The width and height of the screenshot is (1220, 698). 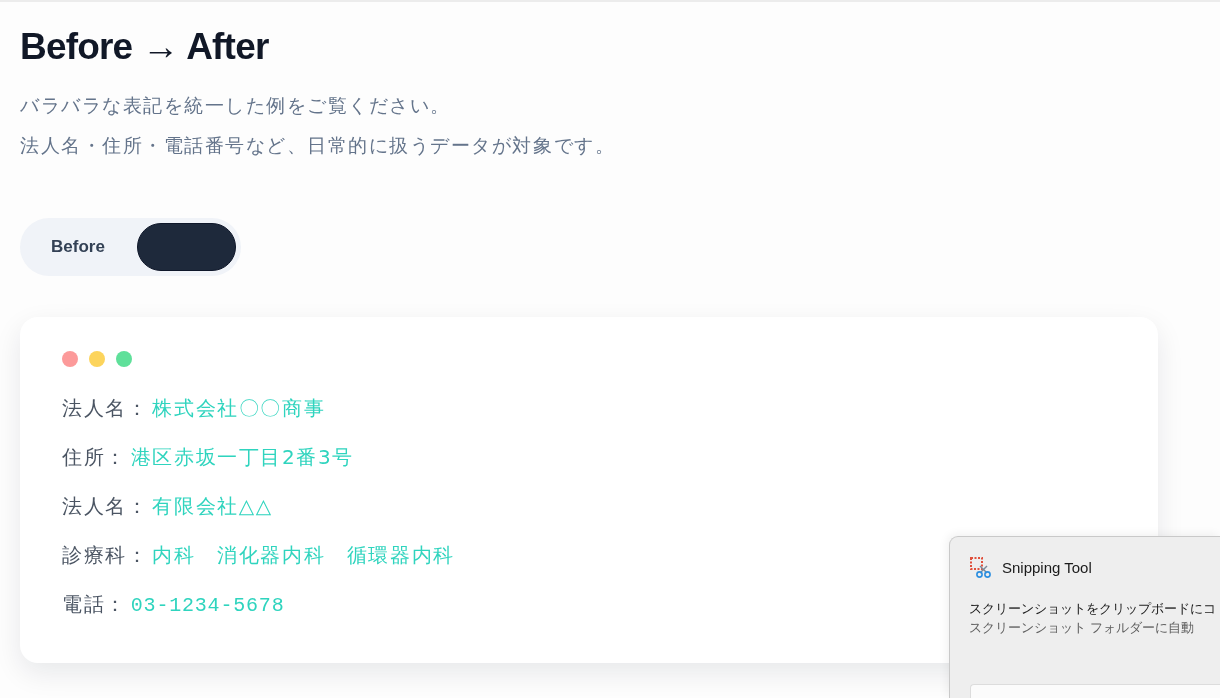 I want to click on field-label: 住所：, so click(x=94, y=457).